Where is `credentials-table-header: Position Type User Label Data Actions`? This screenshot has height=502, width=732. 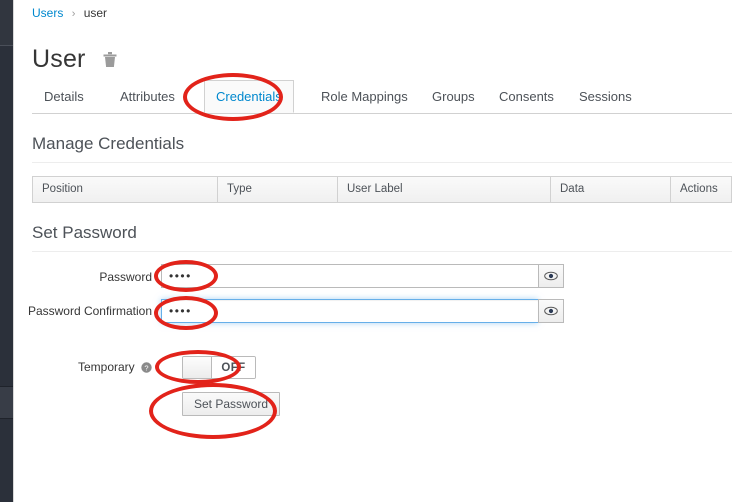 credentials-table-header: Position Type User Label Data Actions is located at coordinates (382, 189).